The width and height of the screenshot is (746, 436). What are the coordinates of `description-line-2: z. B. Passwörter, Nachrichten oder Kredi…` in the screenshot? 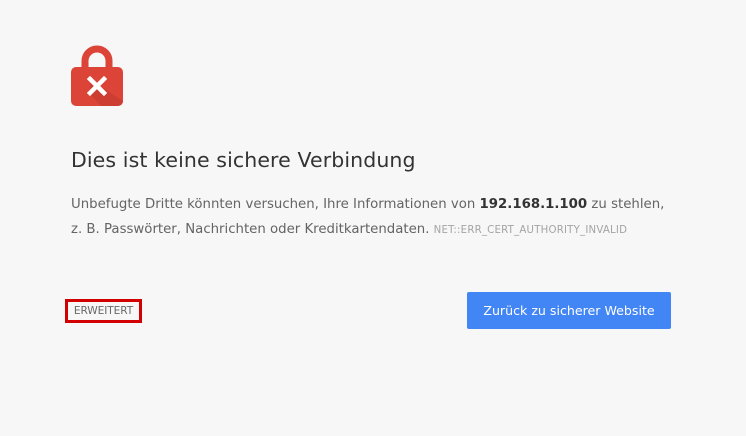 It's located at (376, 231).